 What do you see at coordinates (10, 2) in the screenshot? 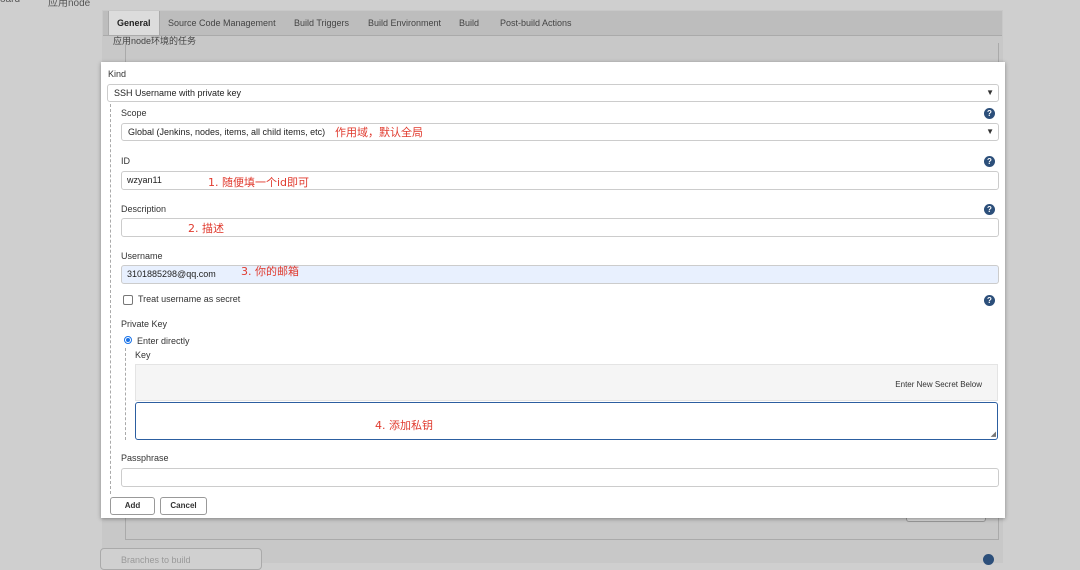
I see `breadcrumb-dashboard: oard` at bounding box center [10, 2].